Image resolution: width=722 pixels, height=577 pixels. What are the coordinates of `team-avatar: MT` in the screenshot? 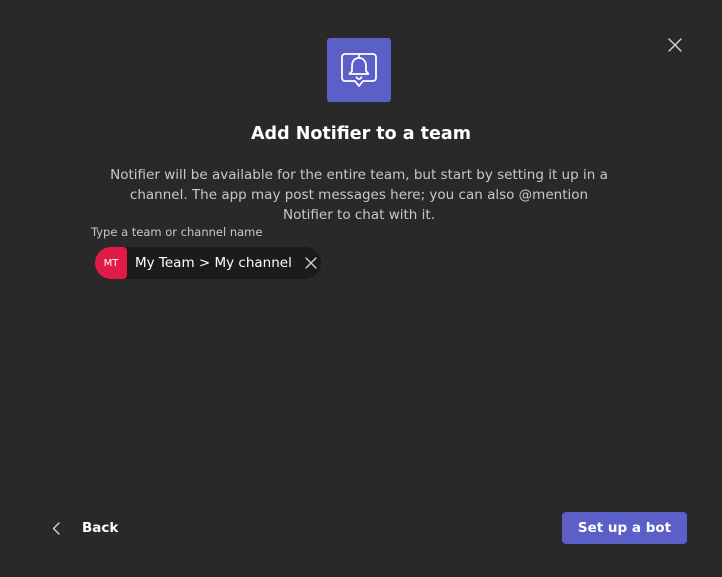 It's located at (111, 263).